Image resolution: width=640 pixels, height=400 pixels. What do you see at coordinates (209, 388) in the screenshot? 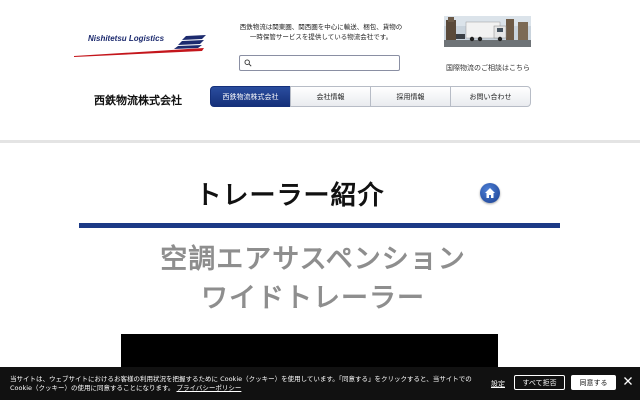
I see `privacy-policy-link: プライバシーポリシー` at bounding box center [209, 388].